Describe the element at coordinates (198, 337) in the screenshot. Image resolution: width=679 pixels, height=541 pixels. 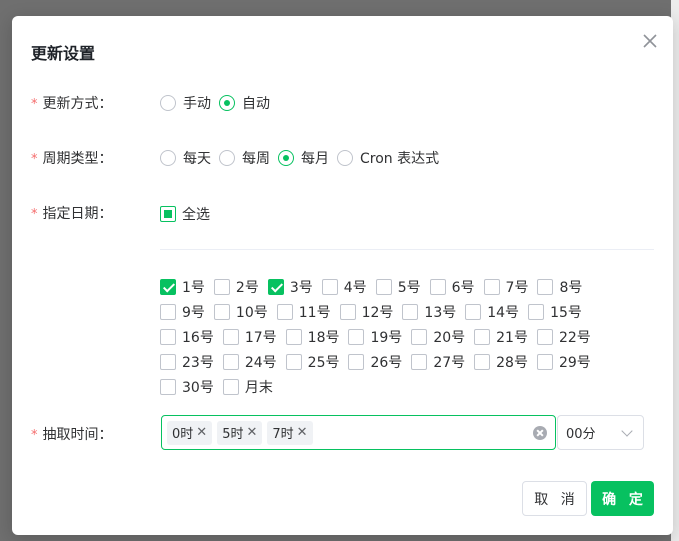
I see `day-label: 16号` at that location.